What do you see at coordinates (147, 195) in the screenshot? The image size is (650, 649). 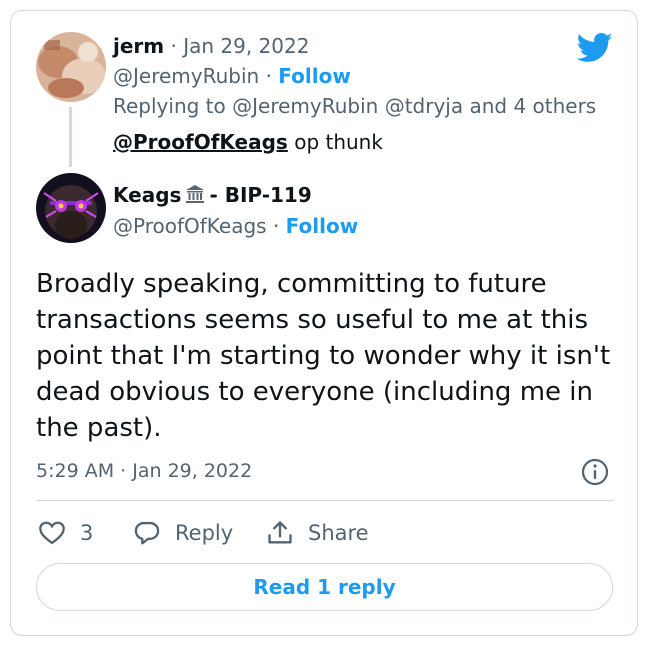 I see `main-author-name: Keags` at bounding box center [147, 195].